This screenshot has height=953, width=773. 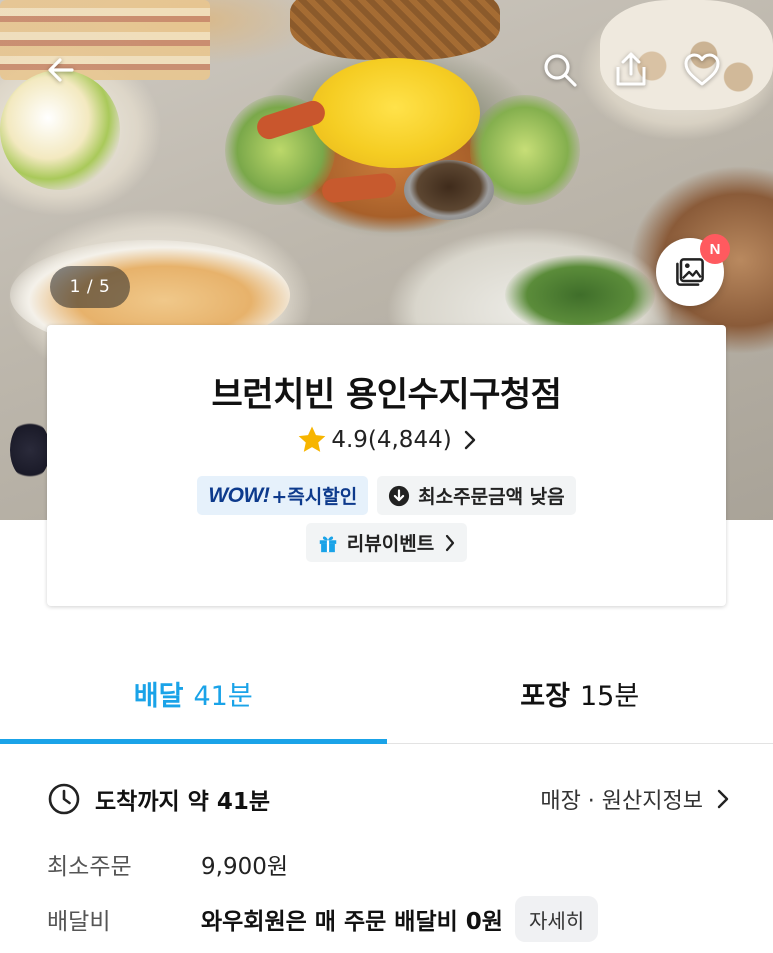 What do you see at coordinates (182, 802) in the screenshot?
I see `delivery-eta-text: 도착까지 약 41분` at bounding box center [182, 802].